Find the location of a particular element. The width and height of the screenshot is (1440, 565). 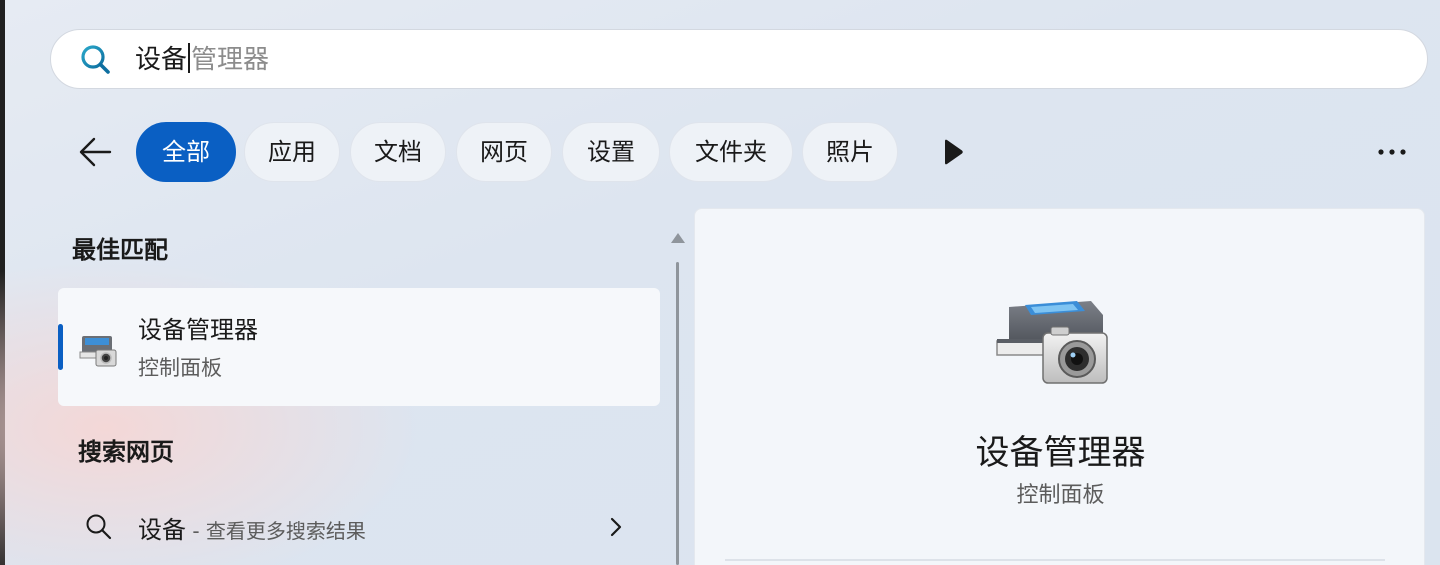

filter-chip-web: 网页 is located at coordinates (504, 152).